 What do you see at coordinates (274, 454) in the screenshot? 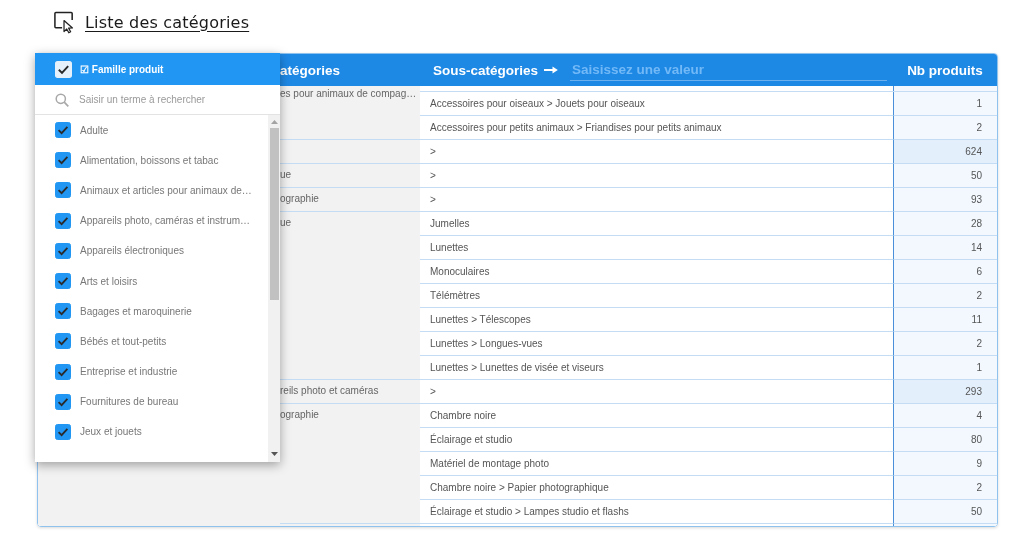
I see `scroll-down-icon` at bounding box center [274, 454].